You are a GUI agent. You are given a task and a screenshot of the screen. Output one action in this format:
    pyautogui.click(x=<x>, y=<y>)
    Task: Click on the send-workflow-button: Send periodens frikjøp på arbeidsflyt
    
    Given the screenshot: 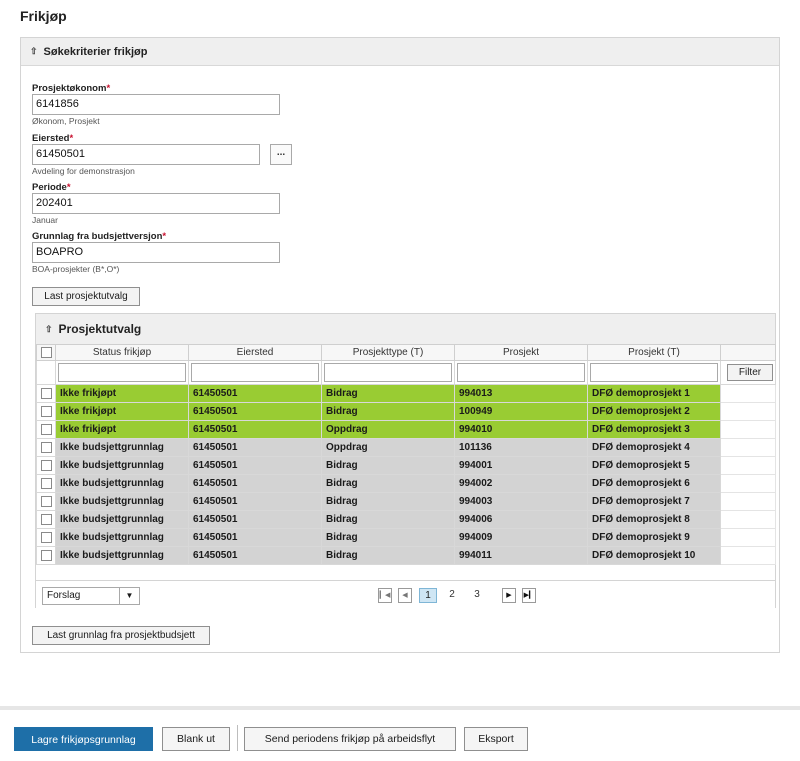 What is the action you would take?
    pyautogui.click(x=350, y=739)
    